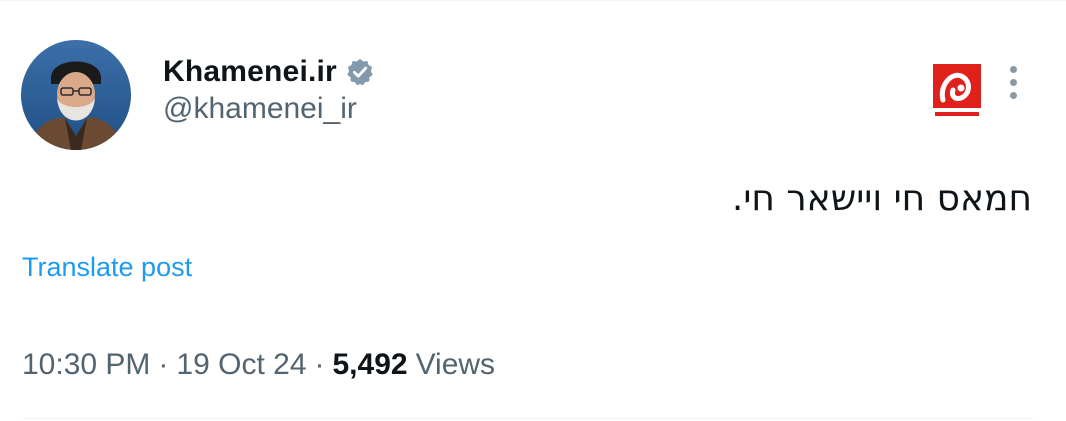  I want to click on author-name-row: Khamenei.ir, so click(269, 72).